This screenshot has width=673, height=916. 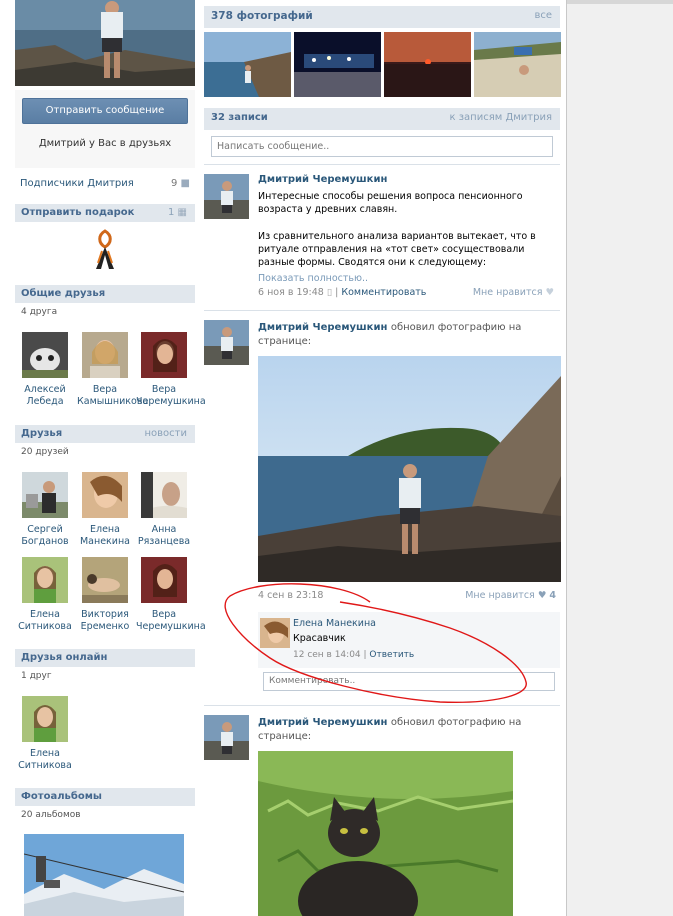 I want to click on album-cover, so click(x=104, y=875).